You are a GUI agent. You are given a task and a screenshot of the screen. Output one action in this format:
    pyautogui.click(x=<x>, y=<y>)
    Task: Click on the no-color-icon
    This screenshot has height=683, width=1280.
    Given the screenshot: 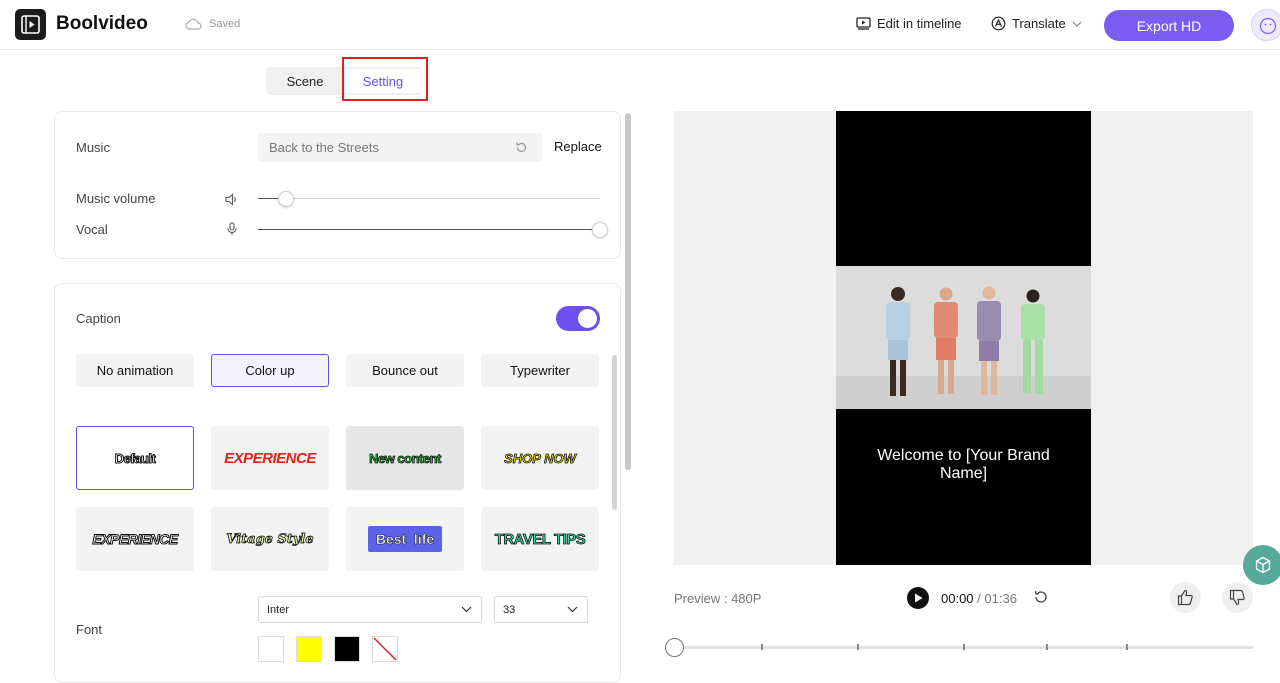 What is the action you would take?
    pyautogui.click(x=385, y=649)
    